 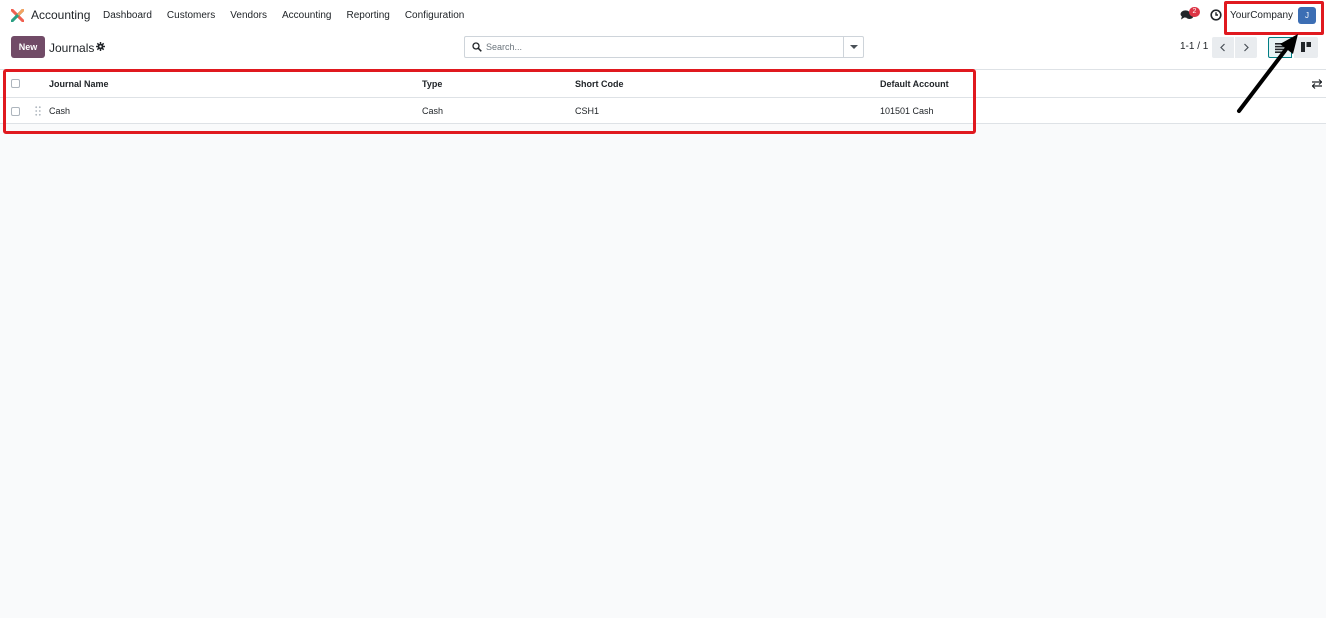 I want to click on messages-badge: 2, so click(x=1194, y=12).